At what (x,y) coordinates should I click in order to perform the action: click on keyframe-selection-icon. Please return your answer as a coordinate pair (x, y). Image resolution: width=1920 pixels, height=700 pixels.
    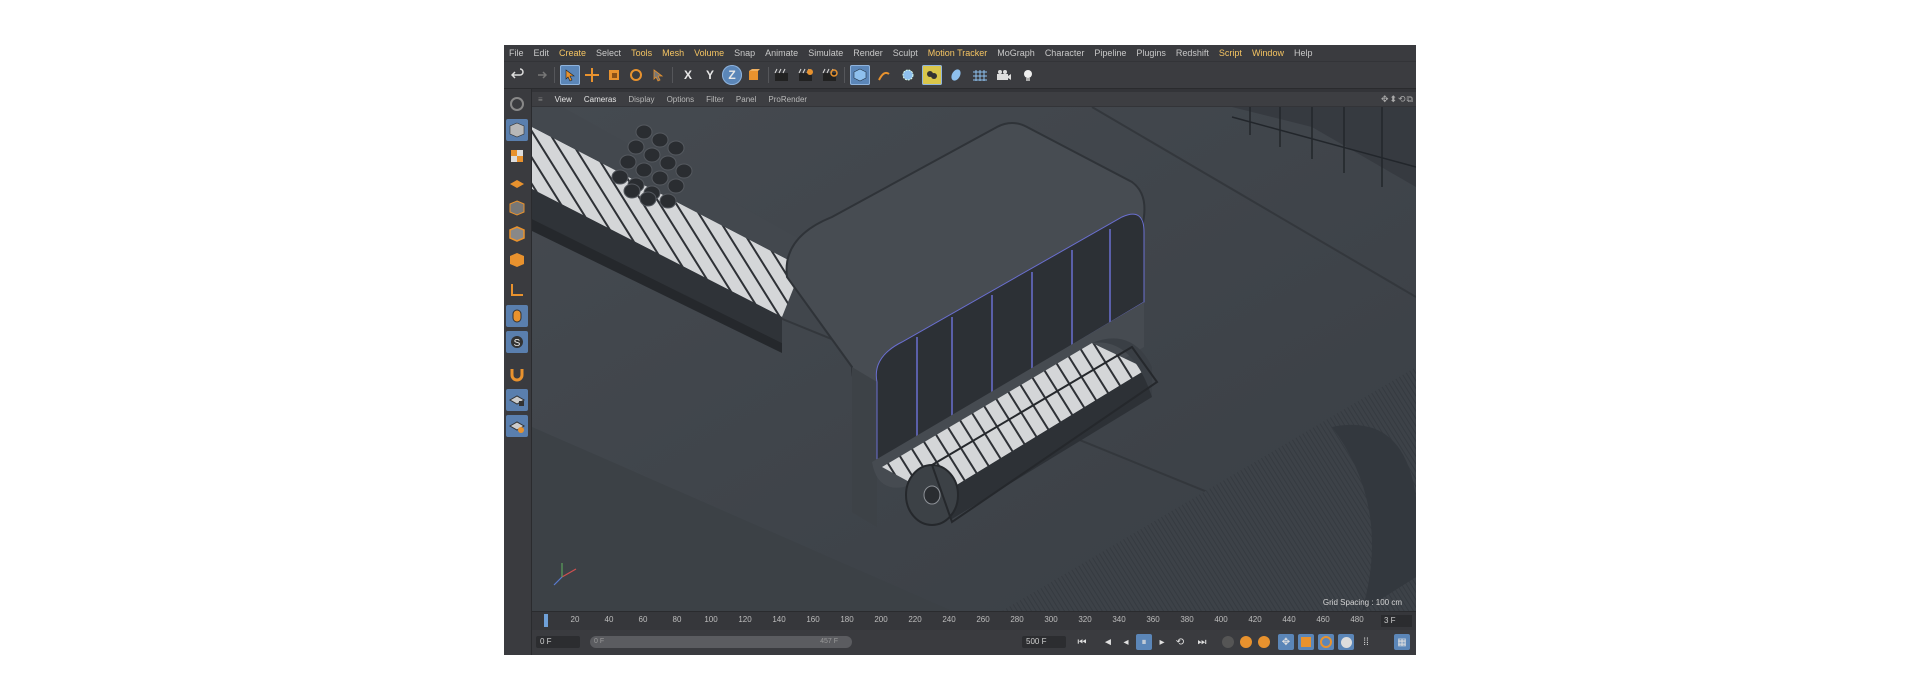
    Looking at the image, I should click on (1264, 642).